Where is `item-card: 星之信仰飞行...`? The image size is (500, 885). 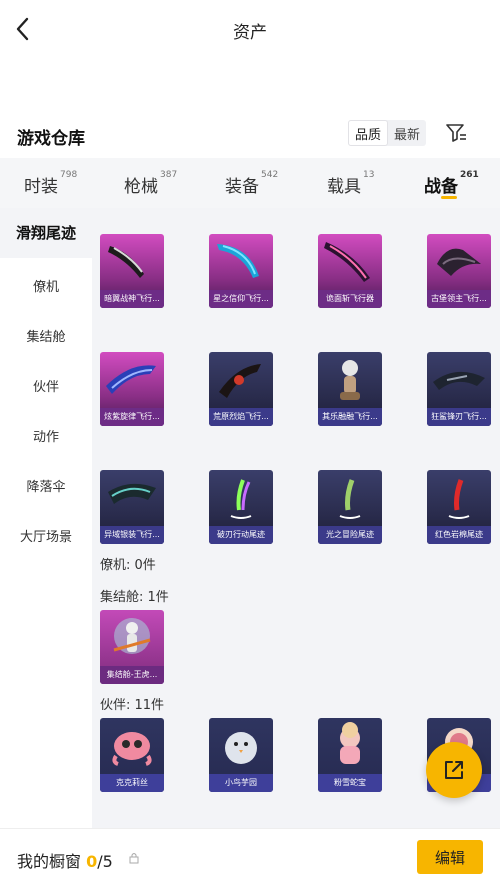 item-card: 星之信仰飞行... is located at coordinates (241, 271).